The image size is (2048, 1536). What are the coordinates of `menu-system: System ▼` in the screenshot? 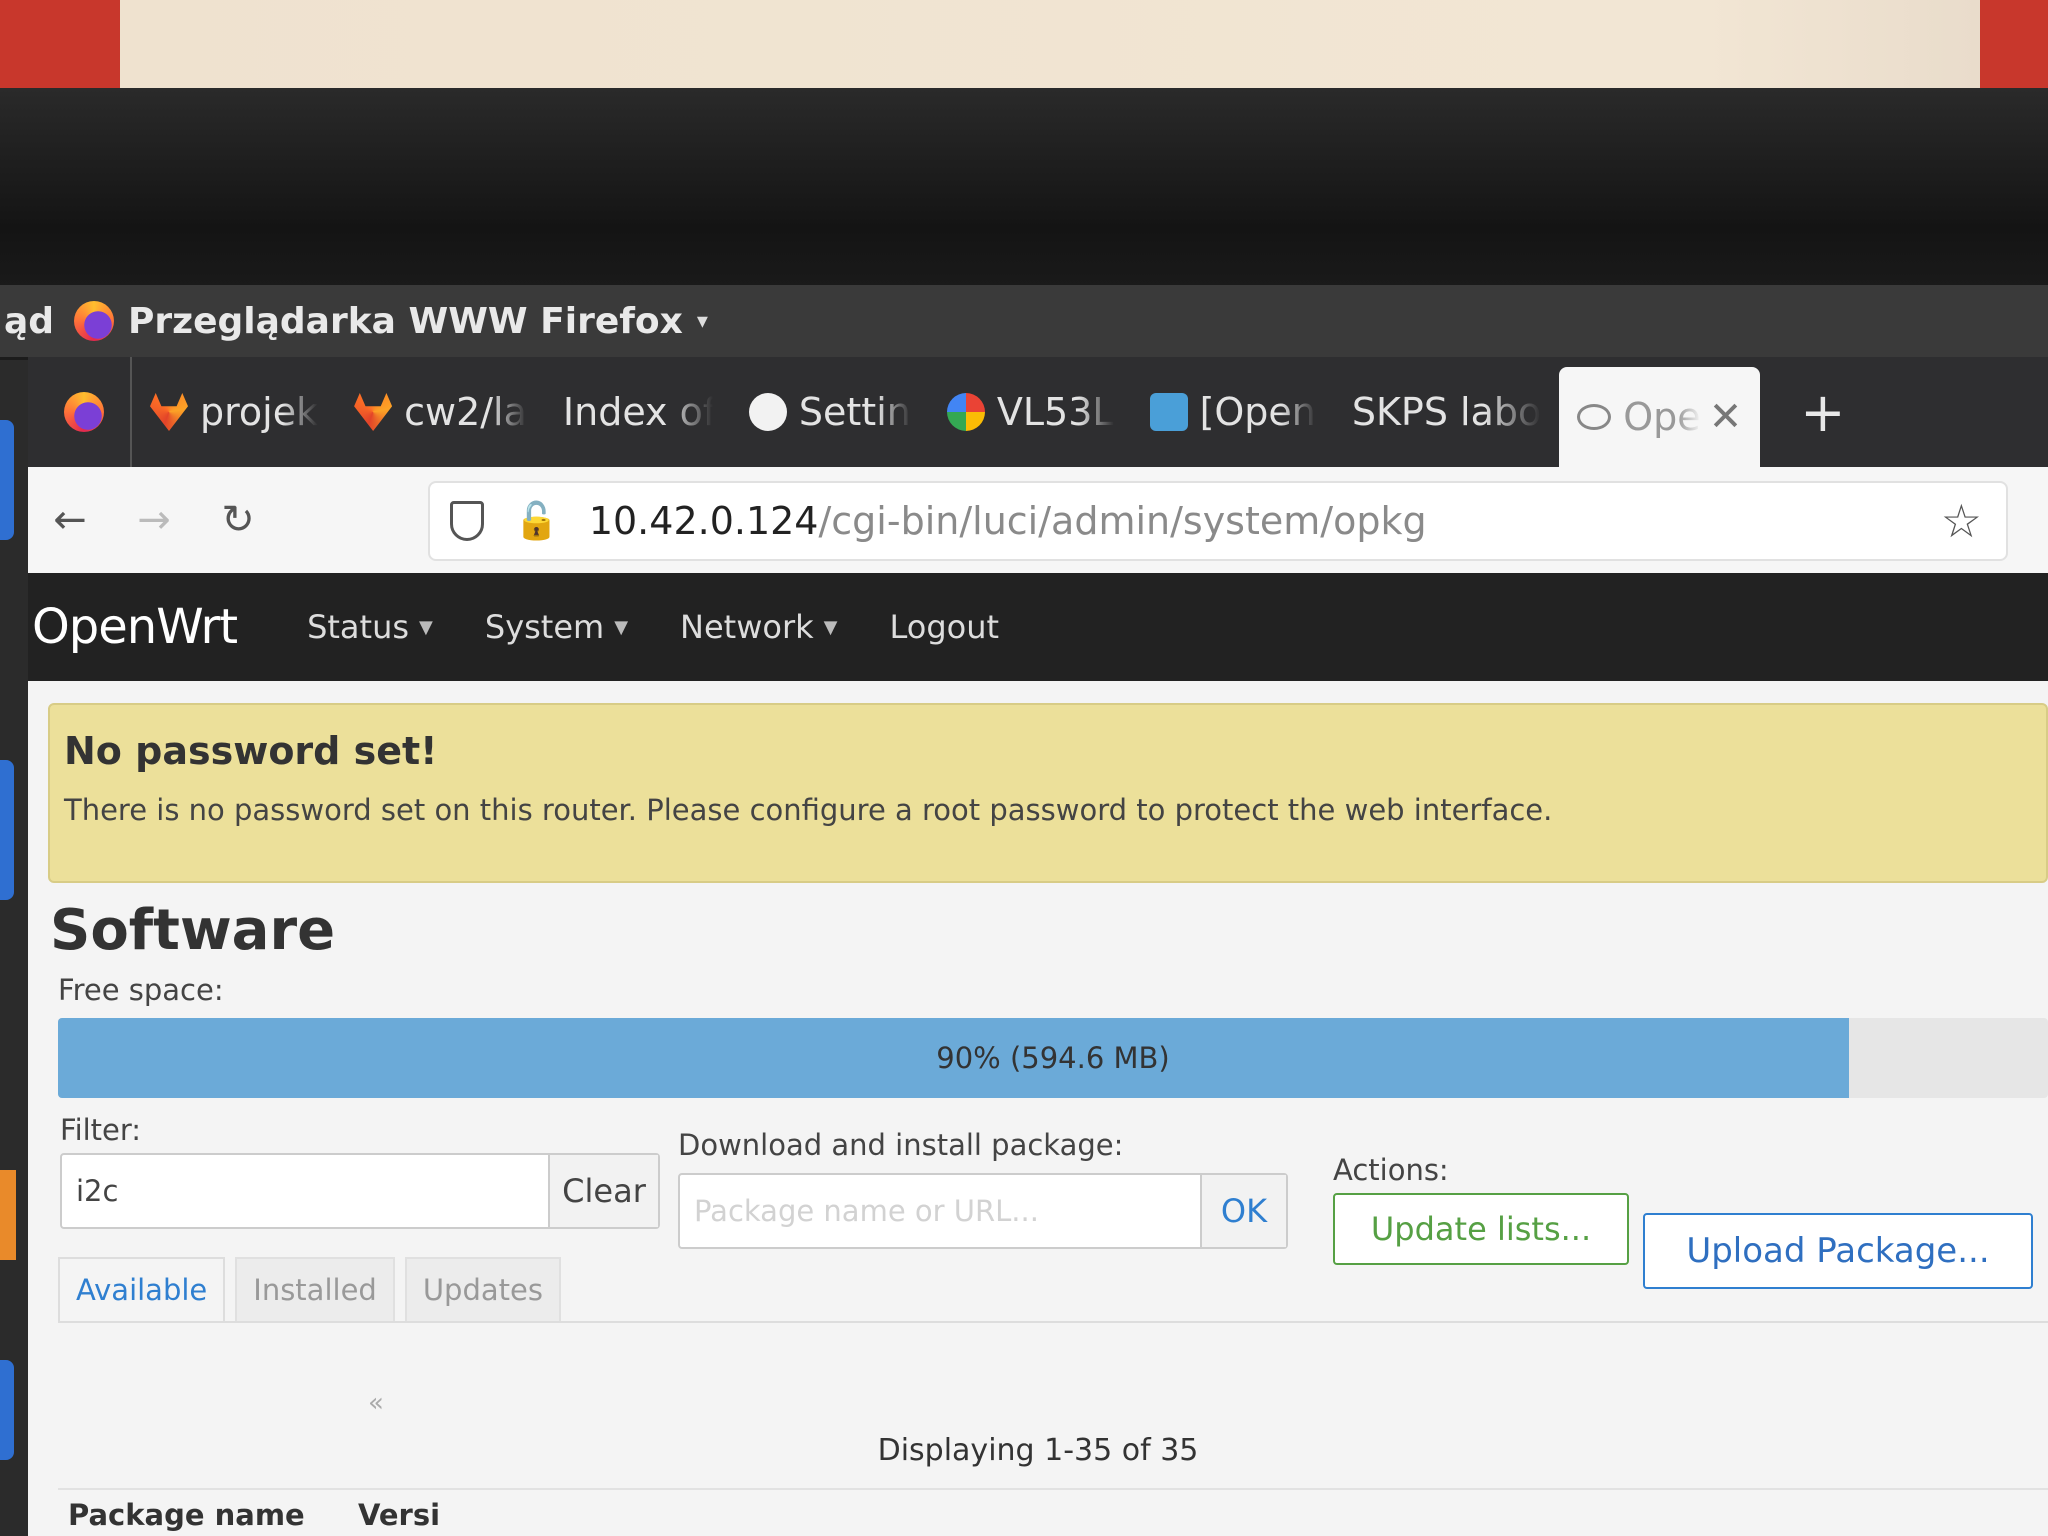 It's located at (556, 627).